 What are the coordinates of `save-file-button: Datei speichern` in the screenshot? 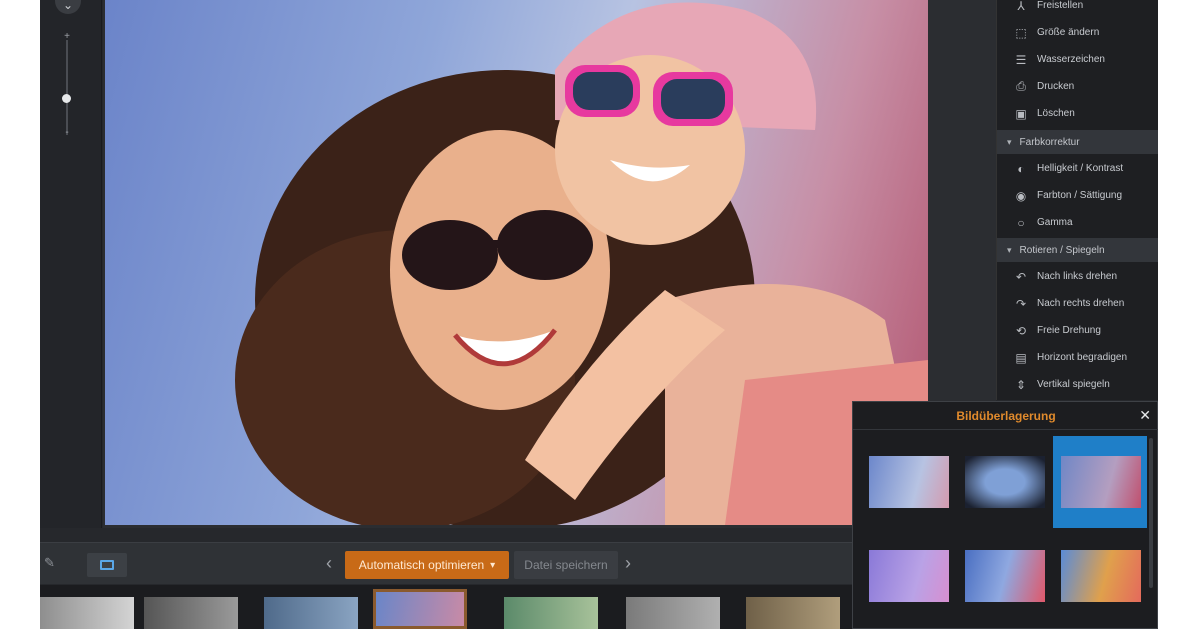 It's located at (566, 565).